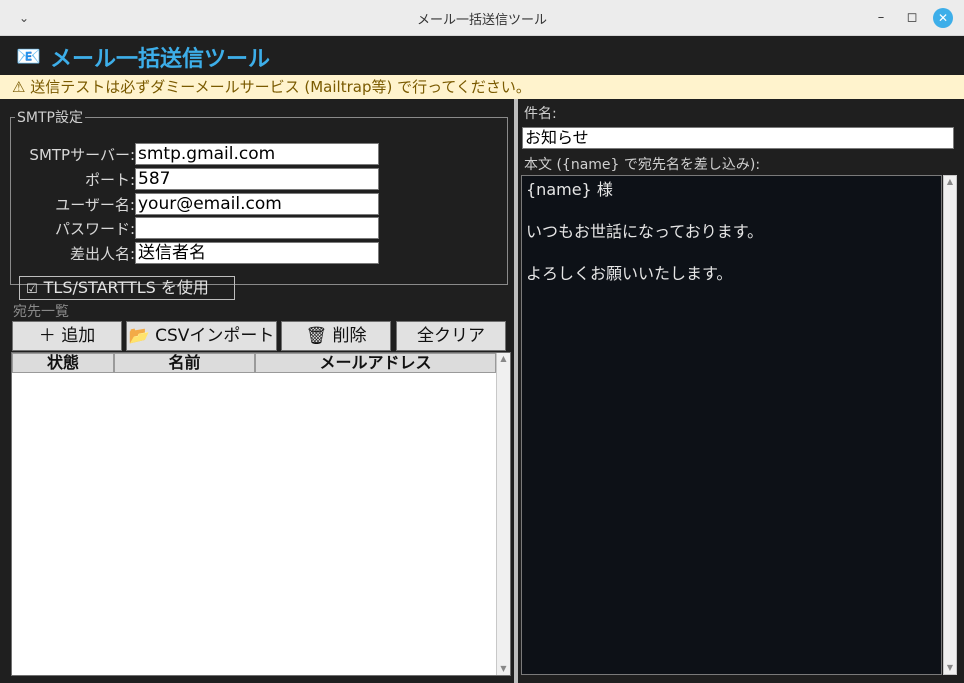 The image size is (964, 683). I want to click on close-icon: ✕, so click(943, 18).